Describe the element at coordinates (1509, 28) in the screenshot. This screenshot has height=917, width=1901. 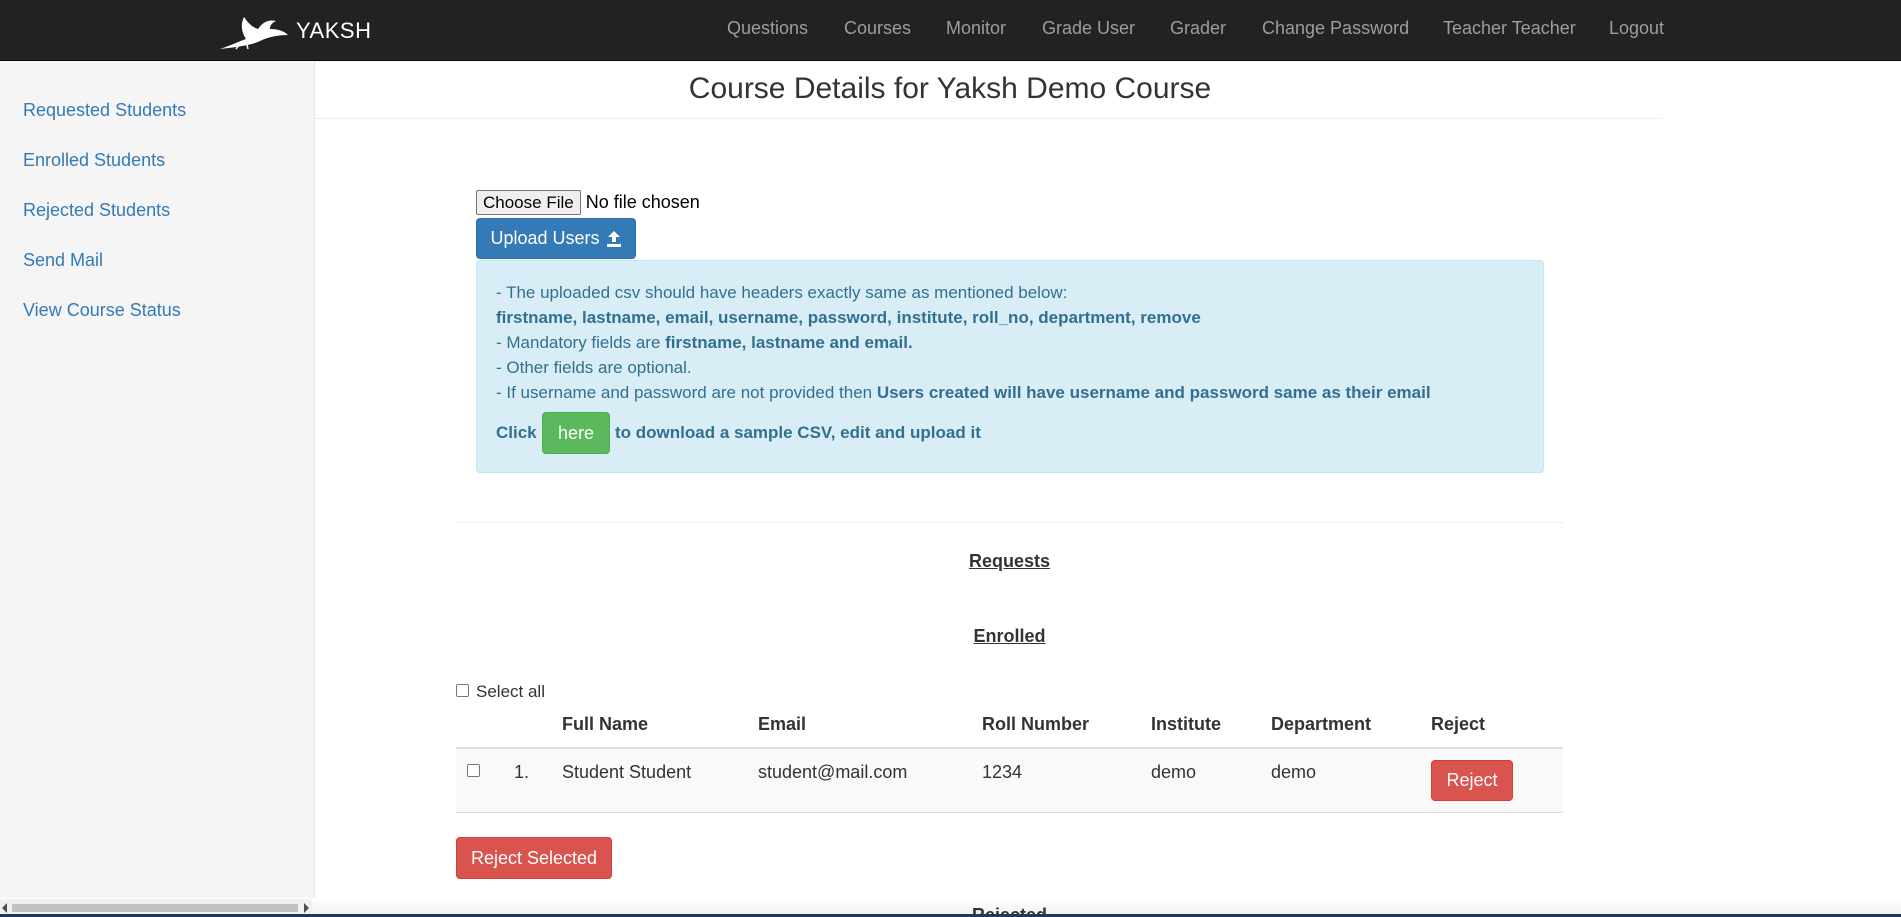
I see `nav-user-profile: Teacher Teacher` at that location.